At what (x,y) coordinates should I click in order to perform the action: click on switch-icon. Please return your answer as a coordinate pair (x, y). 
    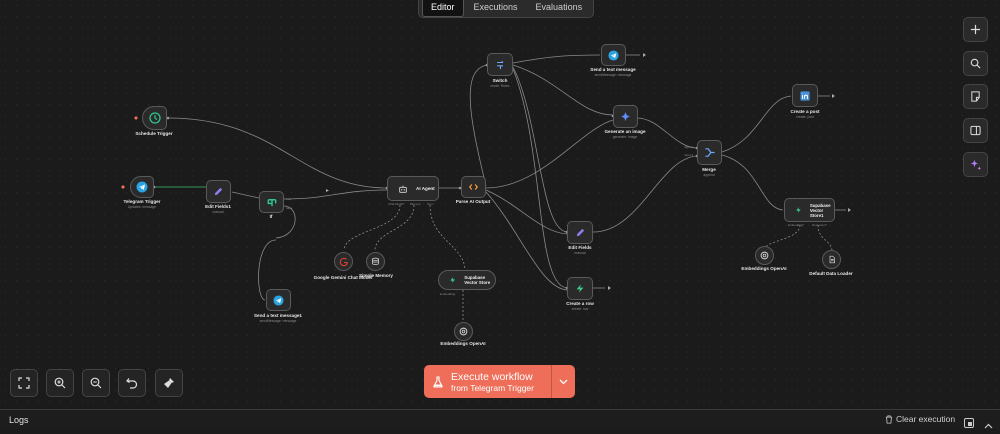
    Looking at the image, I should click on (499, 64).